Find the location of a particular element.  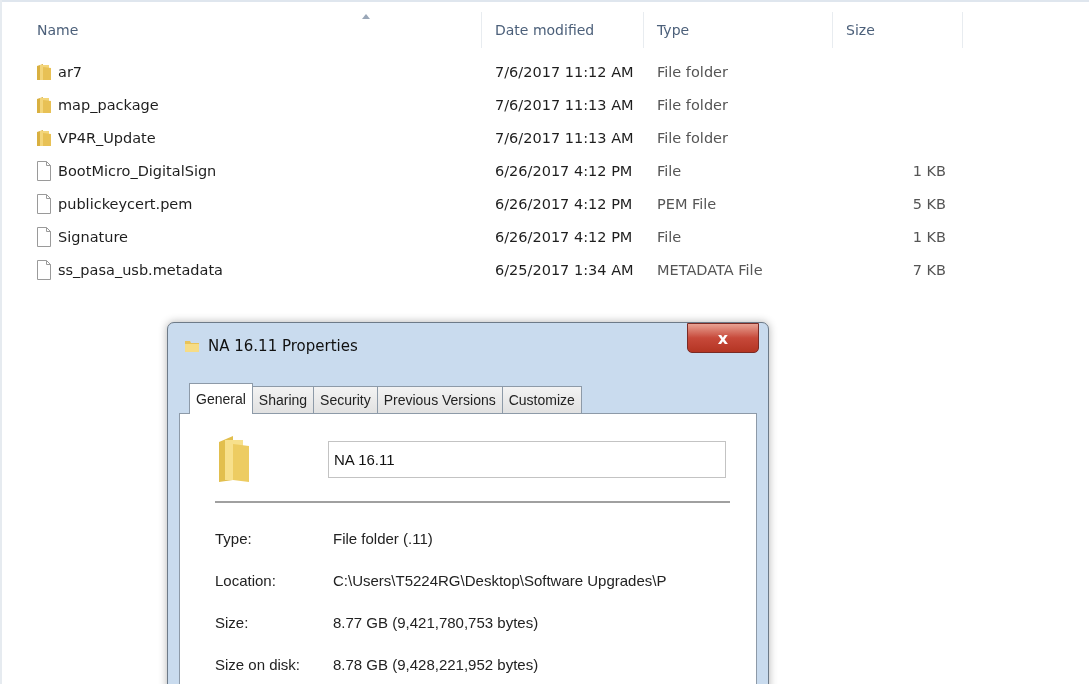

file-name: publickeycert.pem is located at coordinates (125, 203).